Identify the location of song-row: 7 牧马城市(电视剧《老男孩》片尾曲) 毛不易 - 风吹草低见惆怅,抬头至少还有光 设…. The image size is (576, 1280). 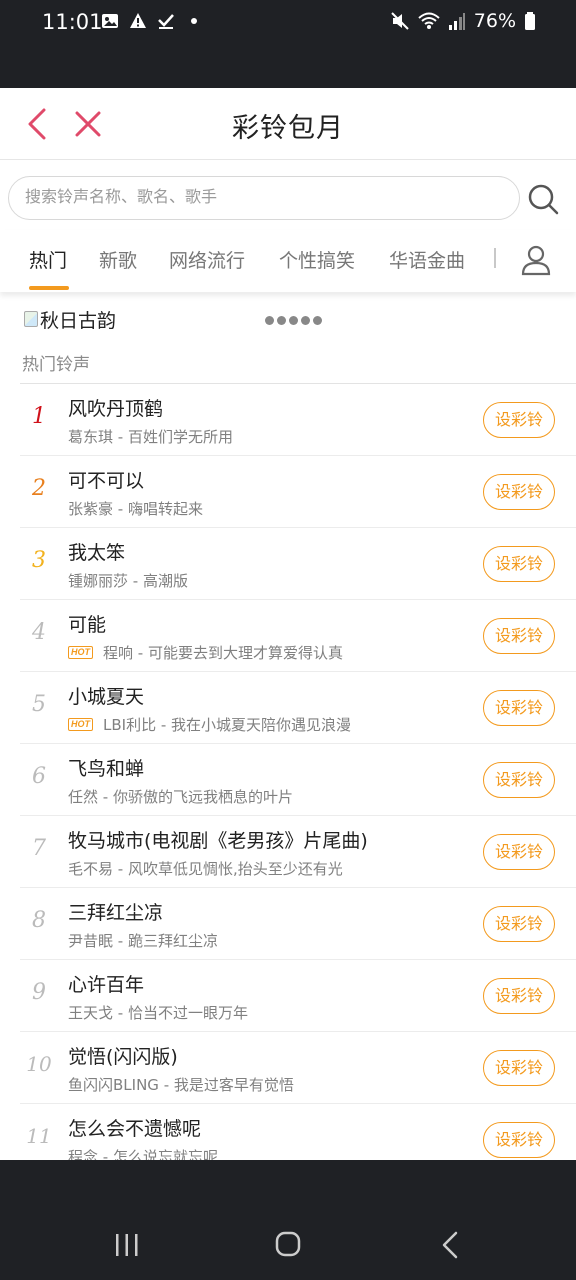
(288, 852).